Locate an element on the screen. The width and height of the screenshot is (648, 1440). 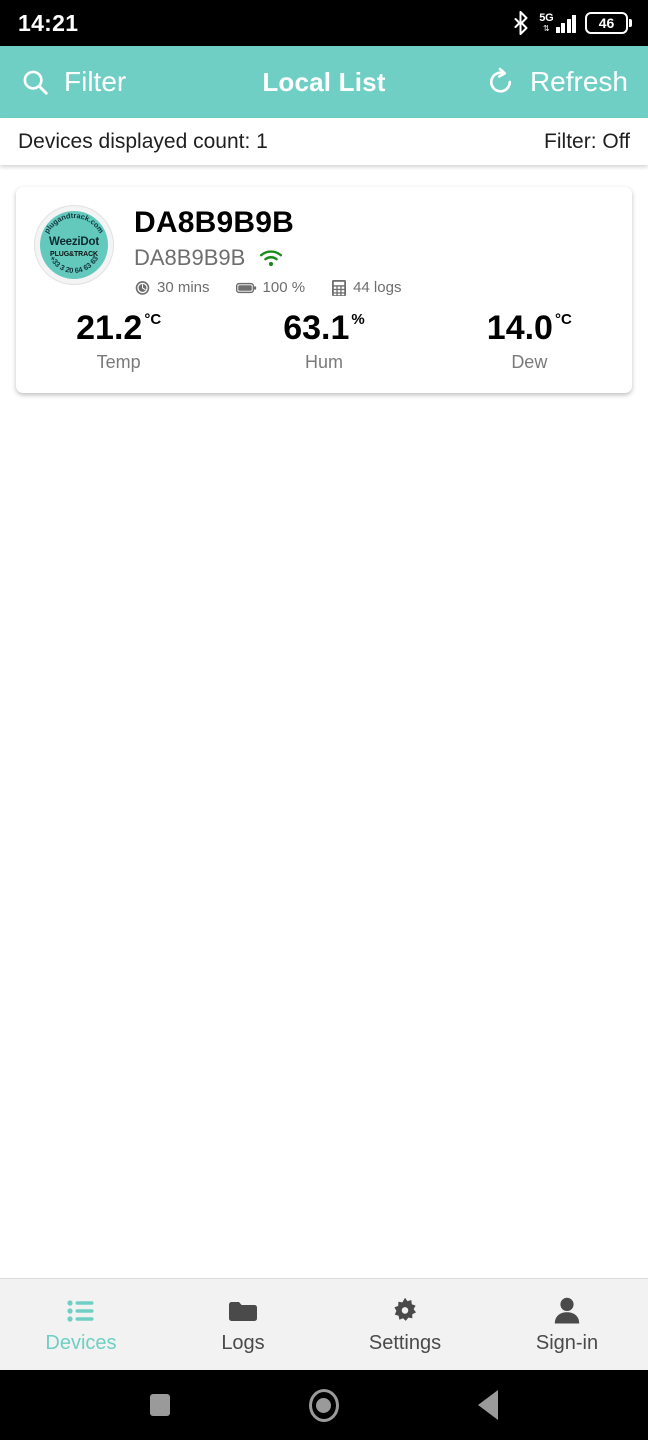
battery-icon: 46 is located at coordinates (608, 23).